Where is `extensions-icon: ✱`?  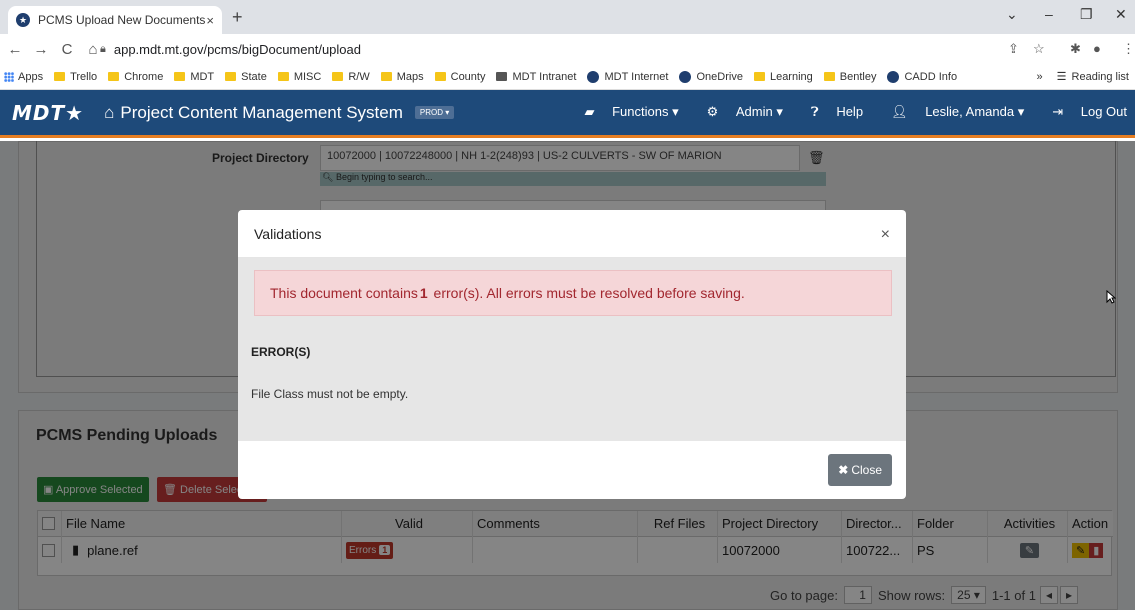
extensions-icon: ✱ is located at coordinates (1075, 49).